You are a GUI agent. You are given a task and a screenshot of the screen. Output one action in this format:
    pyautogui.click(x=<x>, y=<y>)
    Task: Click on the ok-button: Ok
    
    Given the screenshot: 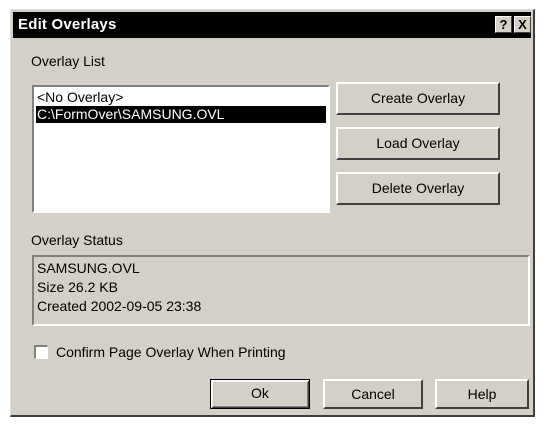 What is the action you would take?
    pyautogui.click(x=260, y=394)
    